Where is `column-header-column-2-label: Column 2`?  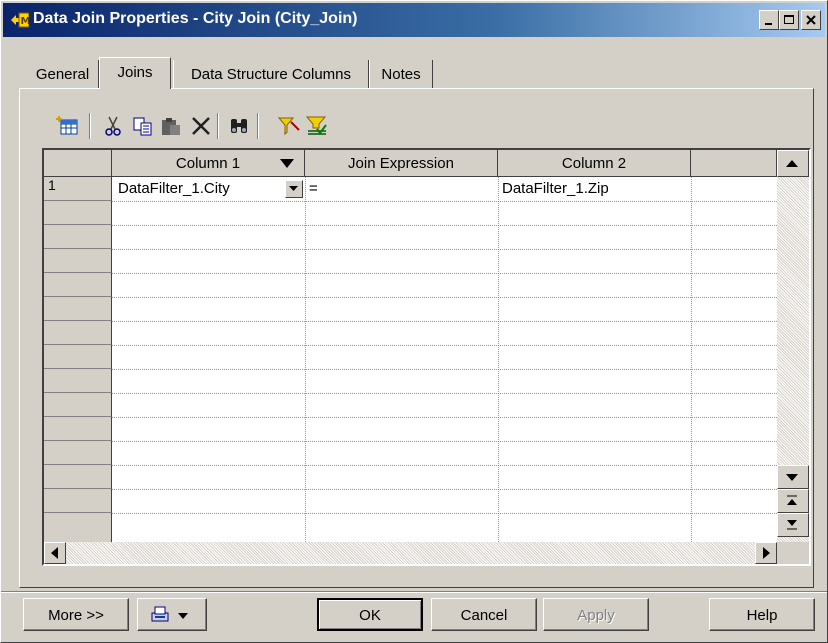 column-header-column-2-label: Column 2 is located at coordinates (594, 163).